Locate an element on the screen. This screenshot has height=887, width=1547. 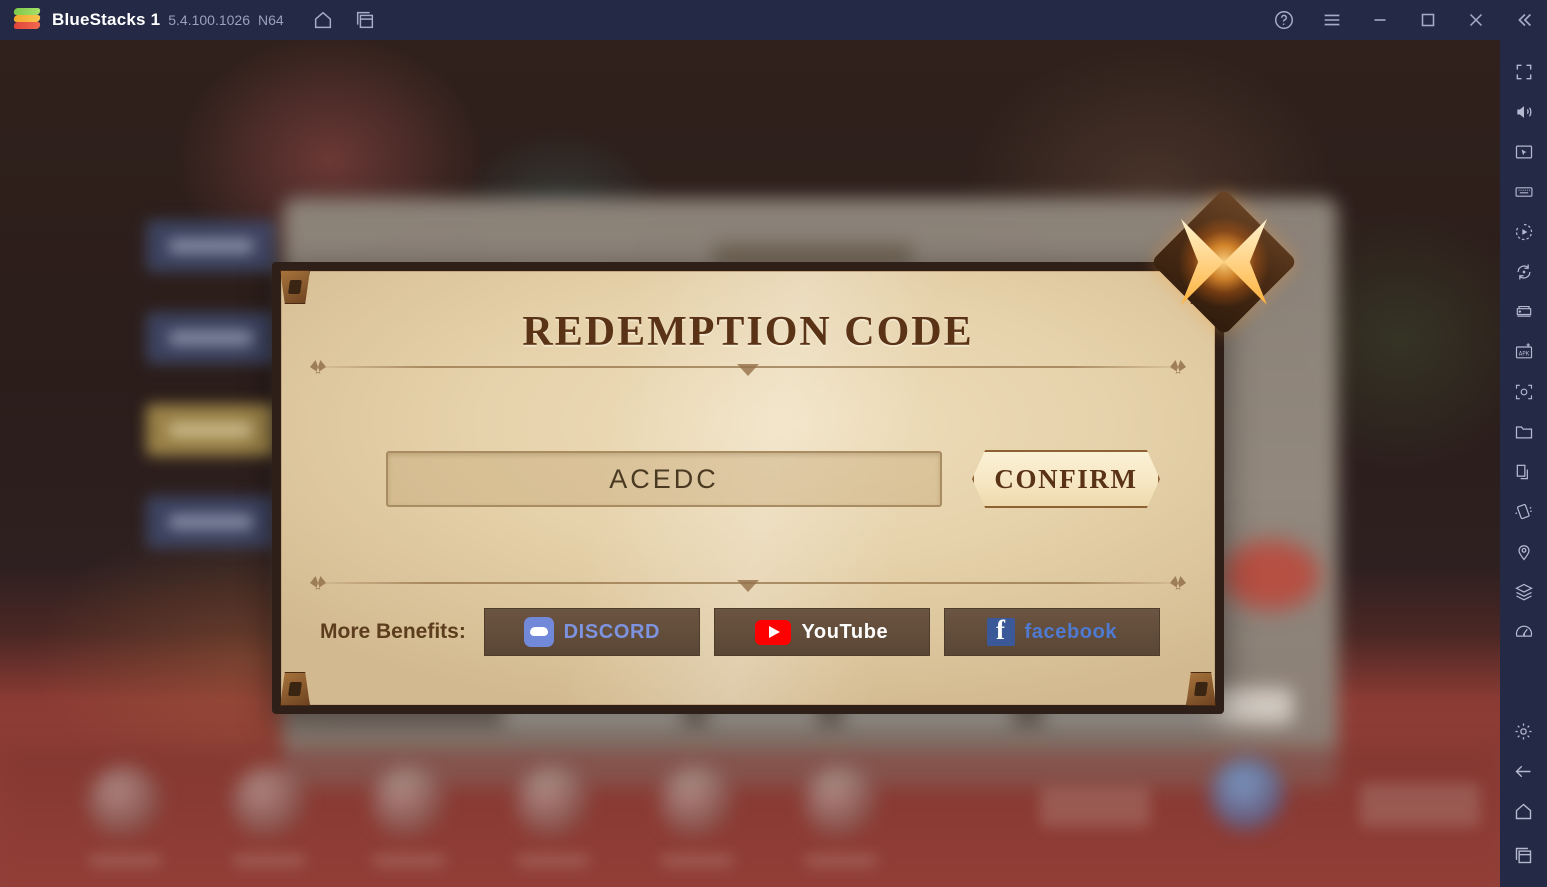
code-entry-row: ACEDC CONFIRM is located at coordinates (748, 479).